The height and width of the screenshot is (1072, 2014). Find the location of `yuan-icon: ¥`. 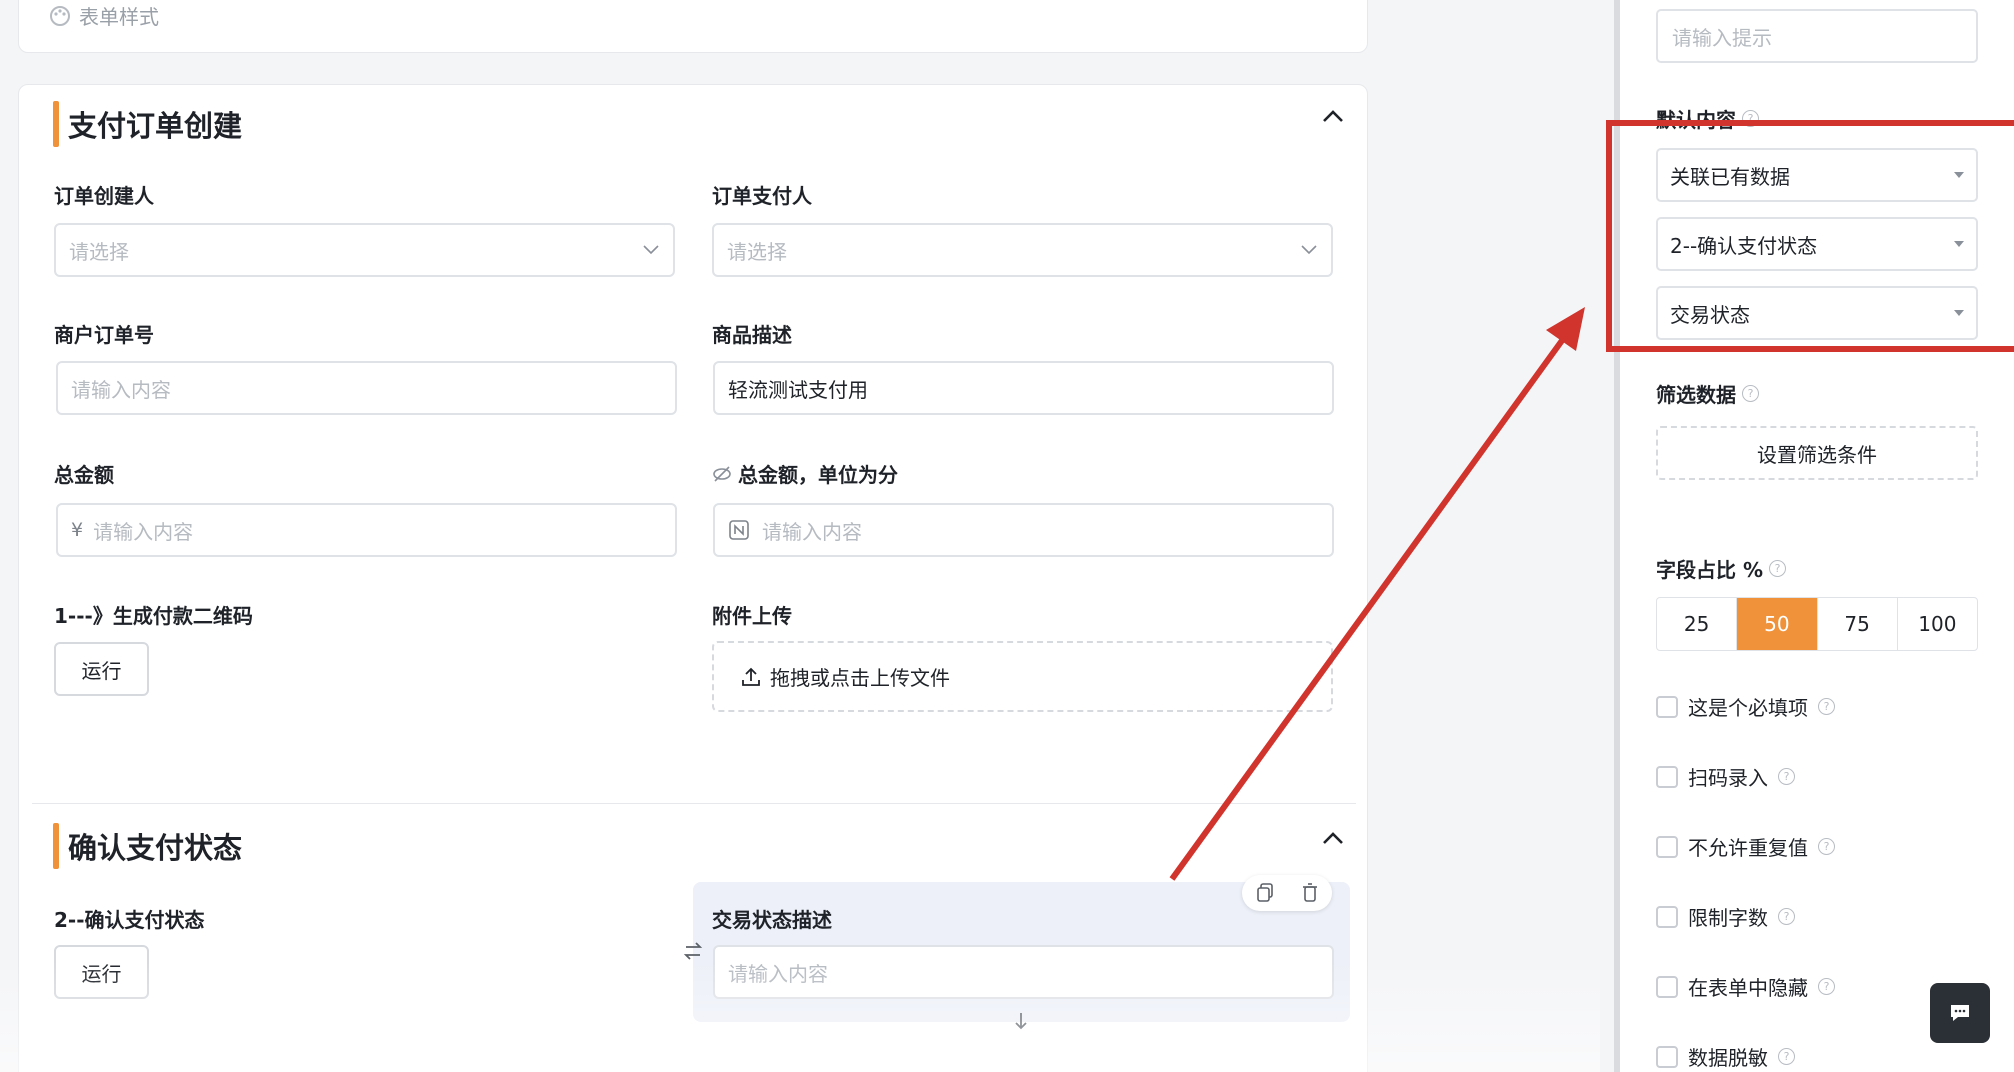

yuan-icon: ¥ is located at coordinates (77, 530).